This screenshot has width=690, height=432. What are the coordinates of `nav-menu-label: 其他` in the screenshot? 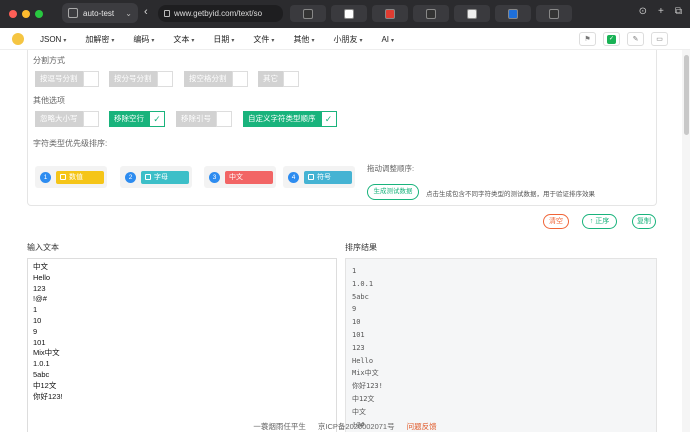 It's located at (301, 39).